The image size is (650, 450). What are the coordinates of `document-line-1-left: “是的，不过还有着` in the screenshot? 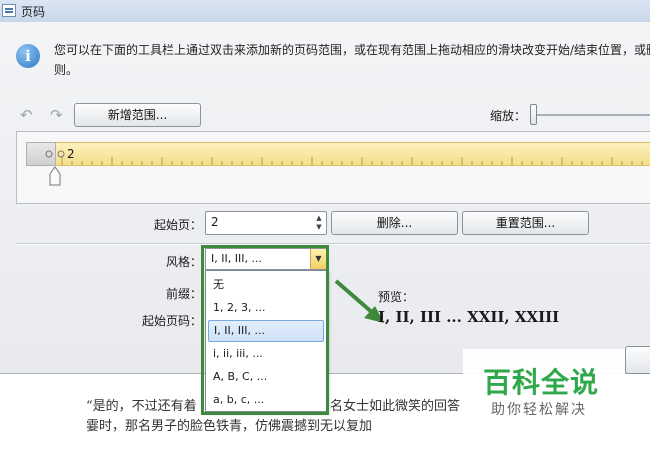 It's located at (141, 406).